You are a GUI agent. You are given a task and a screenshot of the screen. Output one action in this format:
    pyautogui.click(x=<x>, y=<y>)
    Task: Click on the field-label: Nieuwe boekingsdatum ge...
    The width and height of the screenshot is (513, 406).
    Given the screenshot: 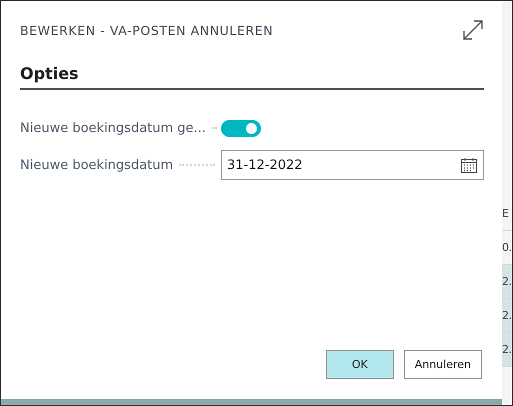 What is the action you would take?
    pyautogui.click(x=113, y=128)
    